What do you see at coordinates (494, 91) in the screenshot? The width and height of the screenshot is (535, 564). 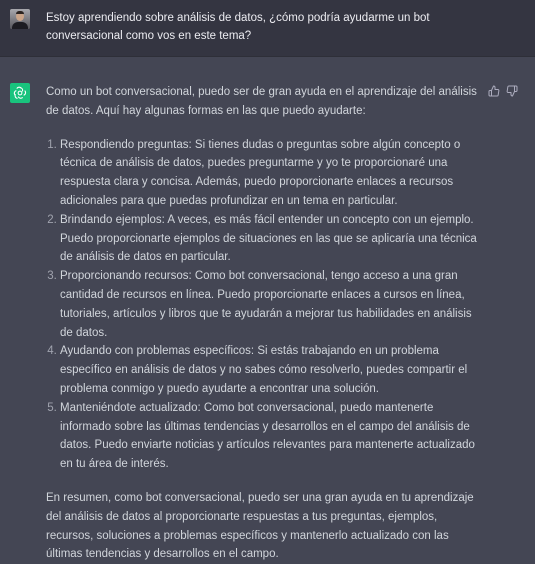 I see `thumbs-up-icon` at bounding box center [494, 91].